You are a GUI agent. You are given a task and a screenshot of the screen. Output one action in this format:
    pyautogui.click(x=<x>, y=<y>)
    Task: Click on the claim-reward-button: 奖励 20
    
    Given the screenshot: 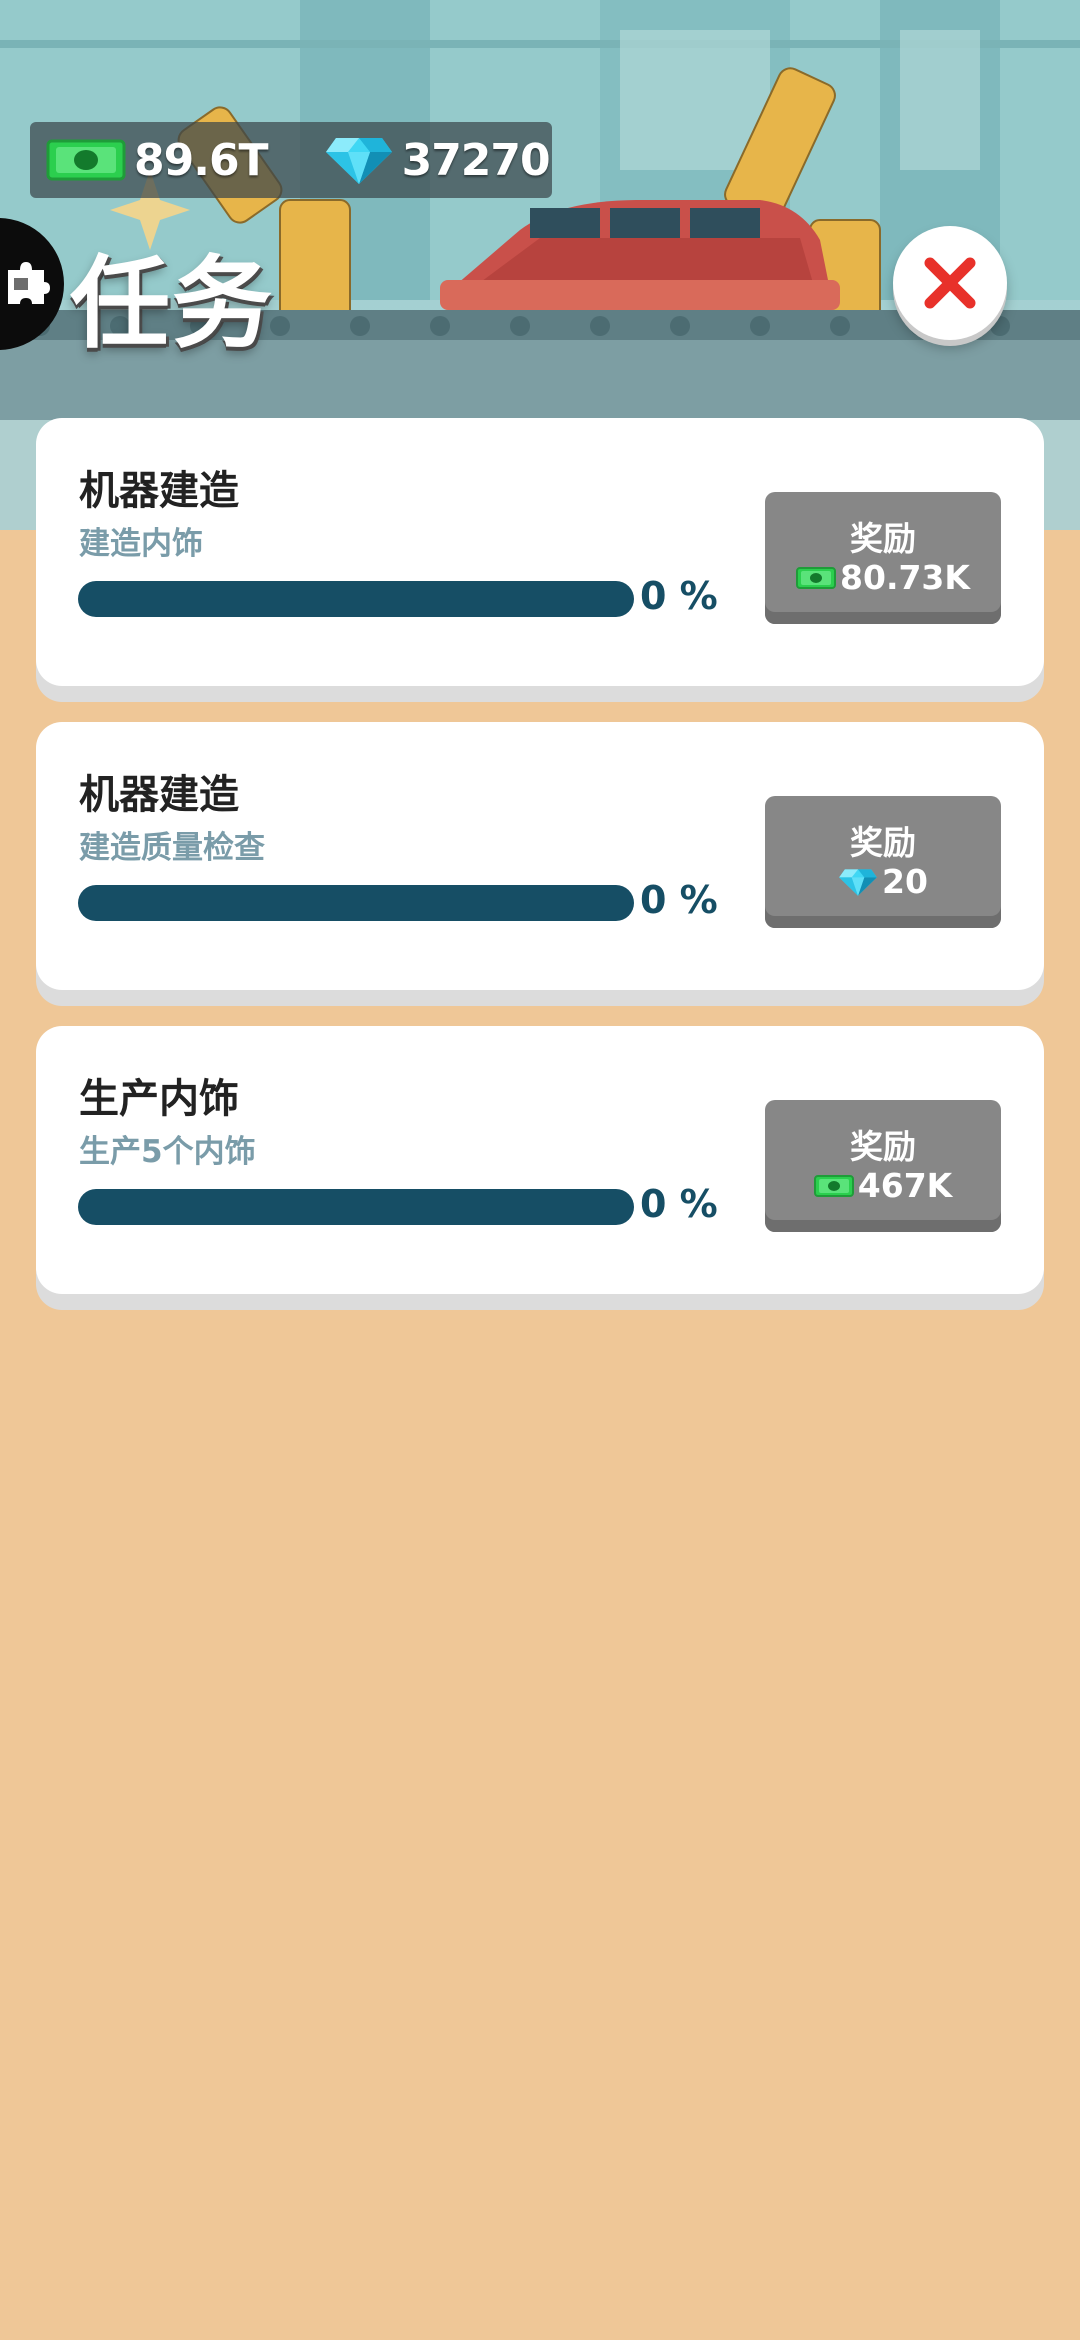 What is the action you would take?
    pyautogui.click(x=883, y=862)
    